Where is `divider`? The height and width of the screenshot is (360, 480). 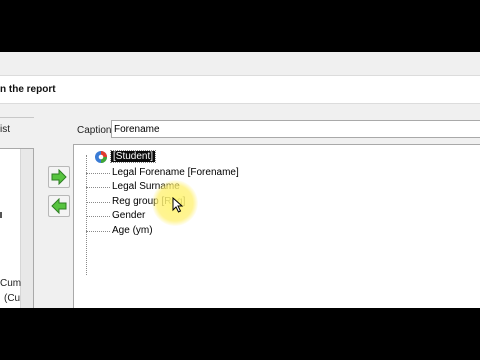 divider is located at coordinates (17, 117).